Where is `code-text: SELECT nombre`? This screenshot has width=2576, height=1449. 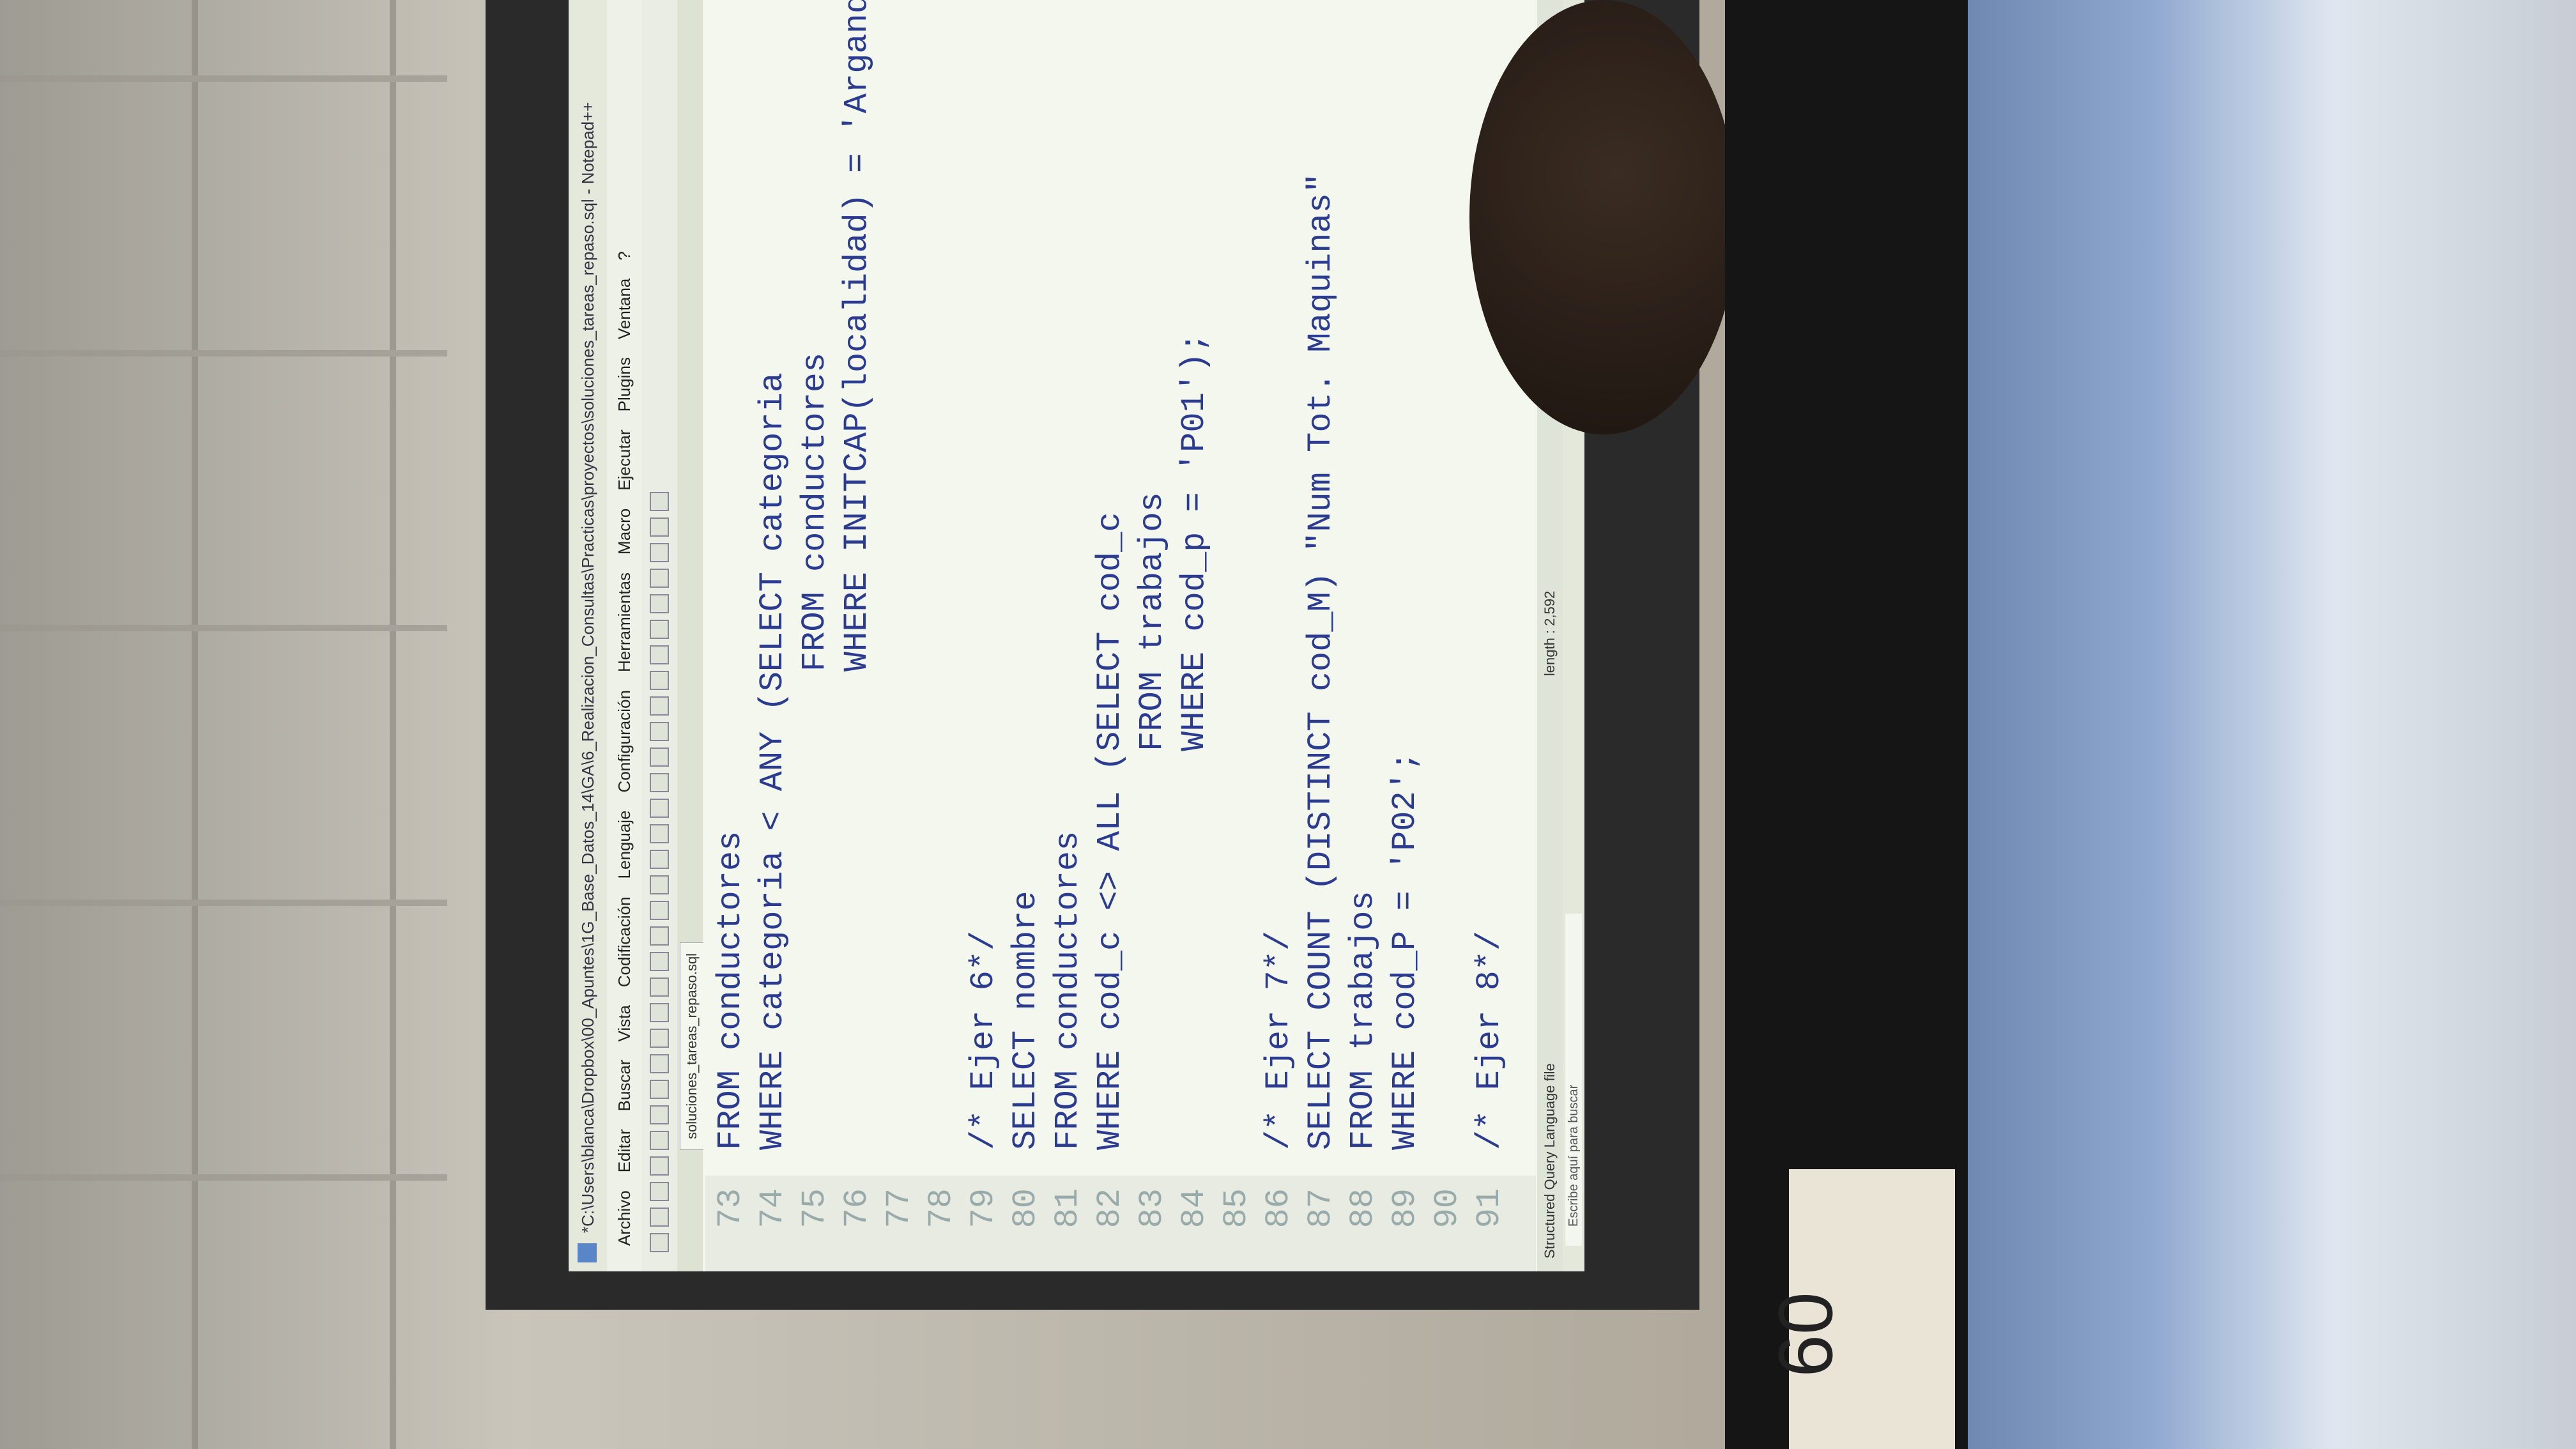 code-text: SELECT nombre is located at coordinates (1026, 1020).